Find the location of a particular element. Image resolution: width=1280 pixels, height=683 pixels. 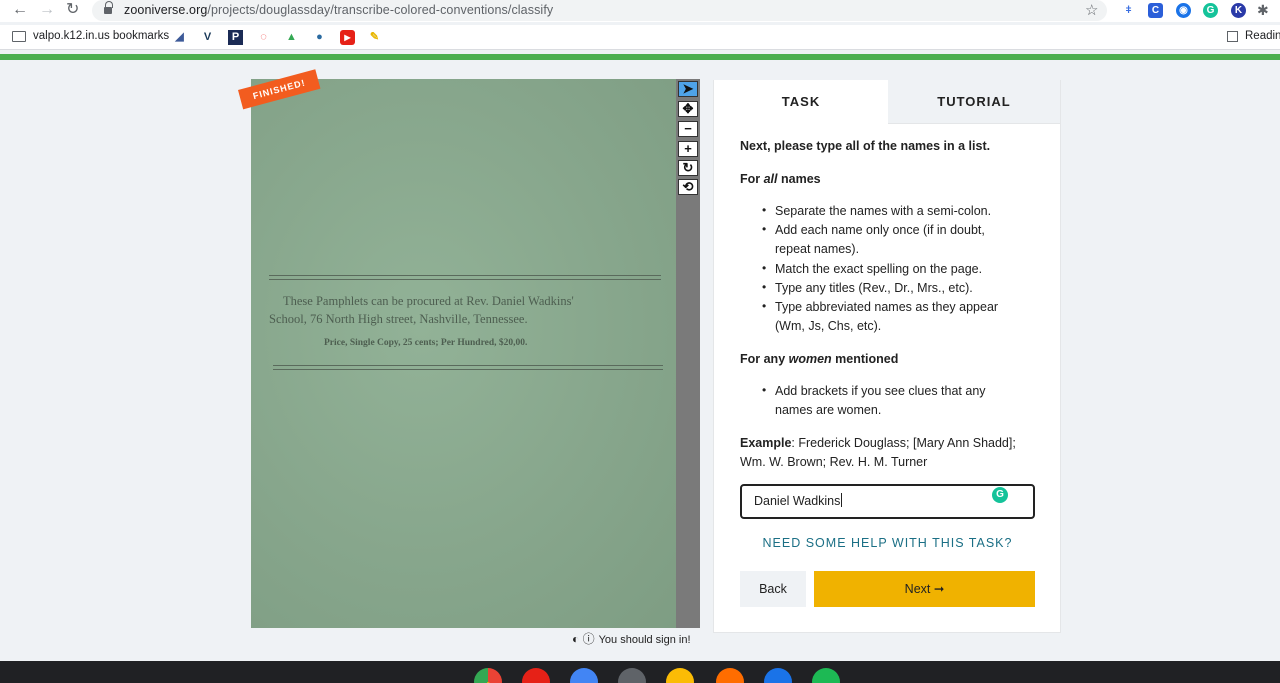

example-line-2: Wm. W. Brown; Rev. H. M. Turner is located at coordinates (834, 462).